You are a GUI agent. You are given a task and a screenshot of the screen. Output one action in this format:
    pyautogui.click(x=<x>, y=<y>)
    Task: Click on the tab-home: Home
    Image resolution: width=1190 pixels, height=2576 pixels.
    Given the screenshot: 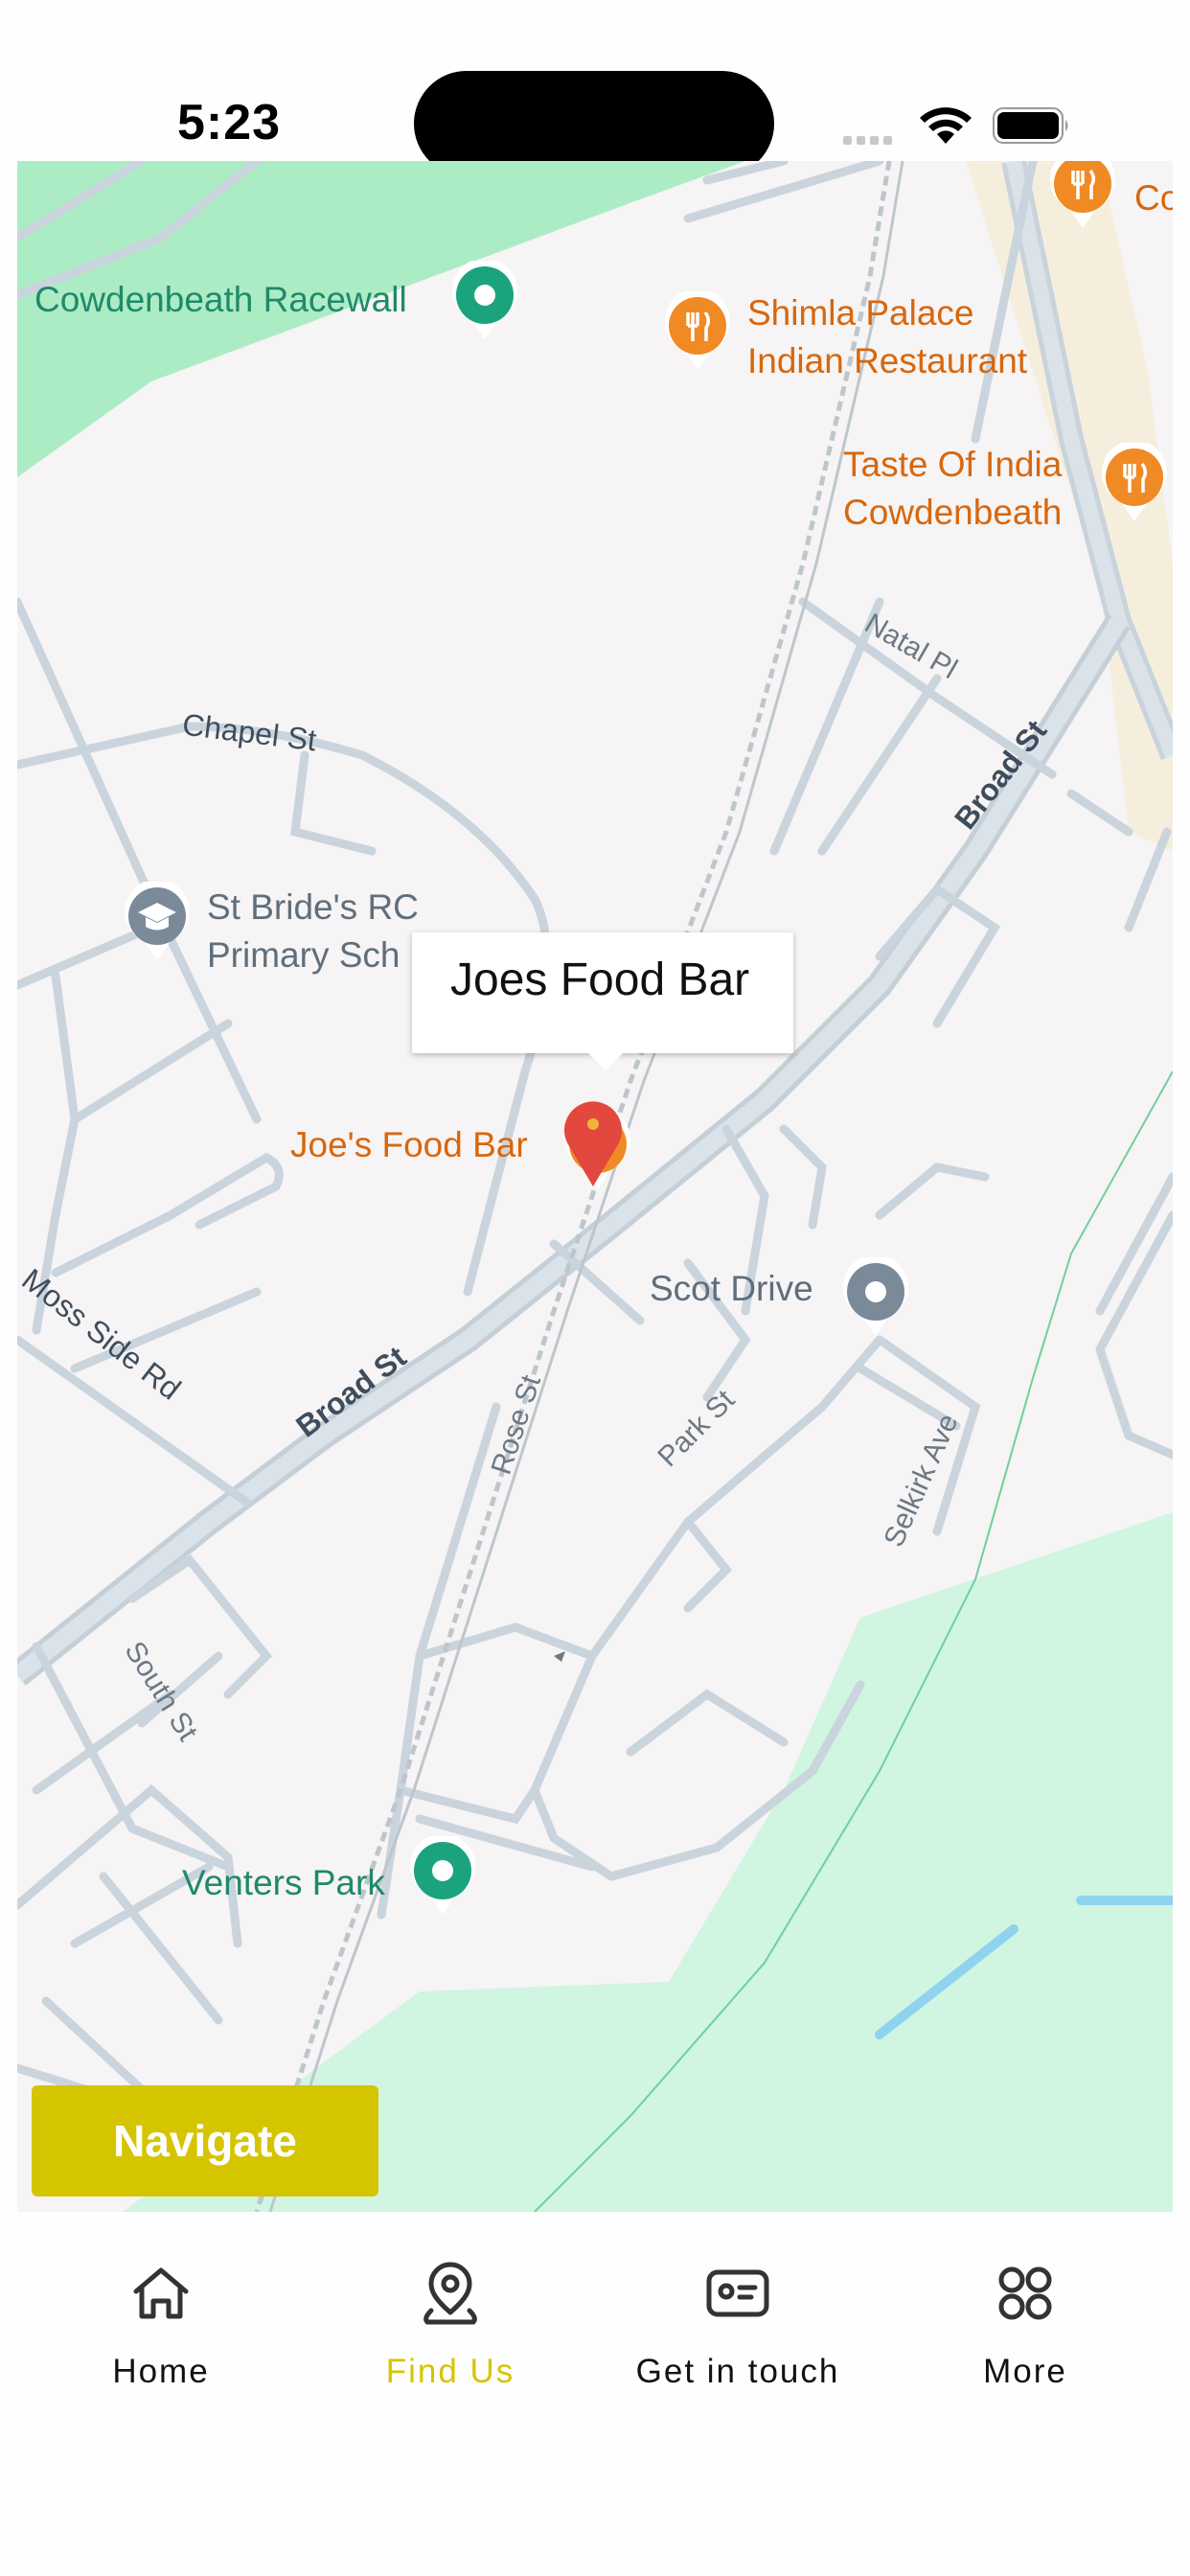 What is the action you would take?
    pyautogui.click(x=161, y=2336)
    